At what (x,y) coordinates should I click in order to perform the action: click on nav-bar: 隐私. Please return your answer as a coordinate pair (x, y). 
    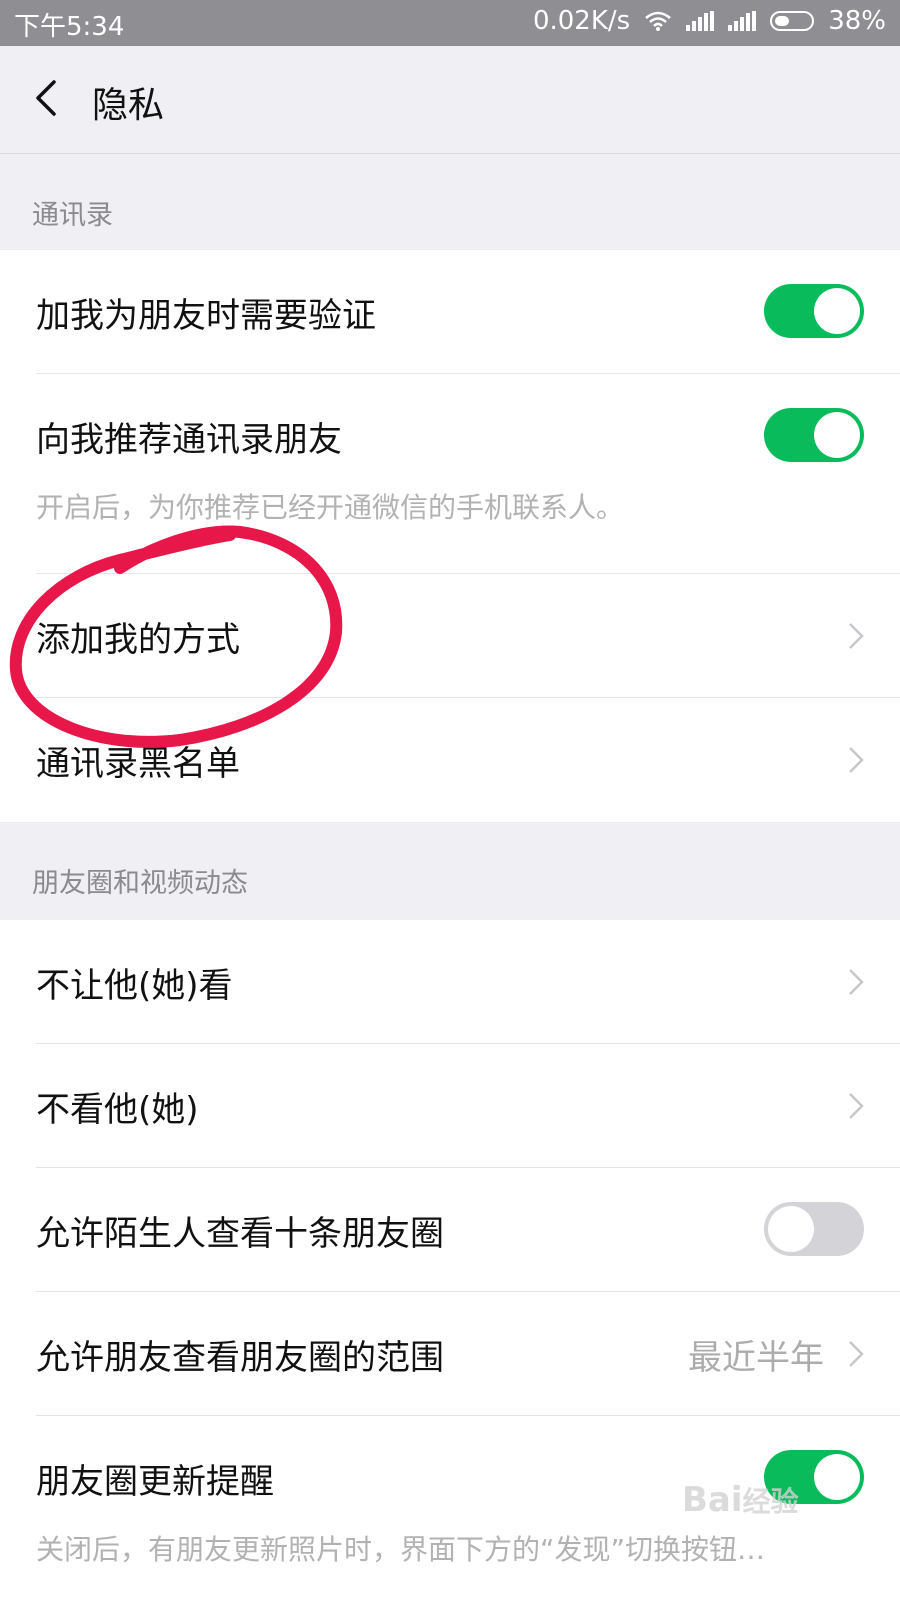
    Looking at the image, I should click on (450, 100).